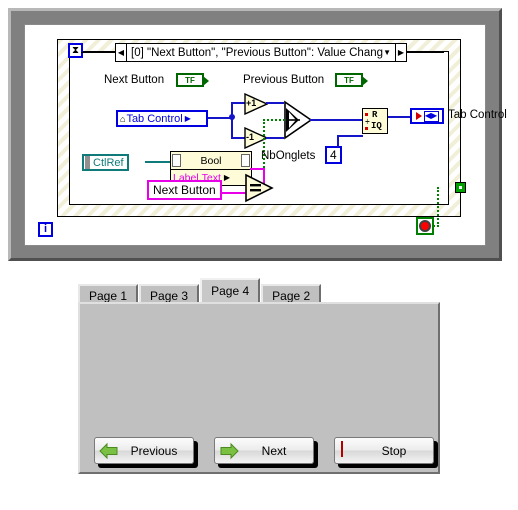 Image resolution: width=518 pixels, height=510 pixels. I want to click on nb-onglets-constant: 4, so click(333, 155).